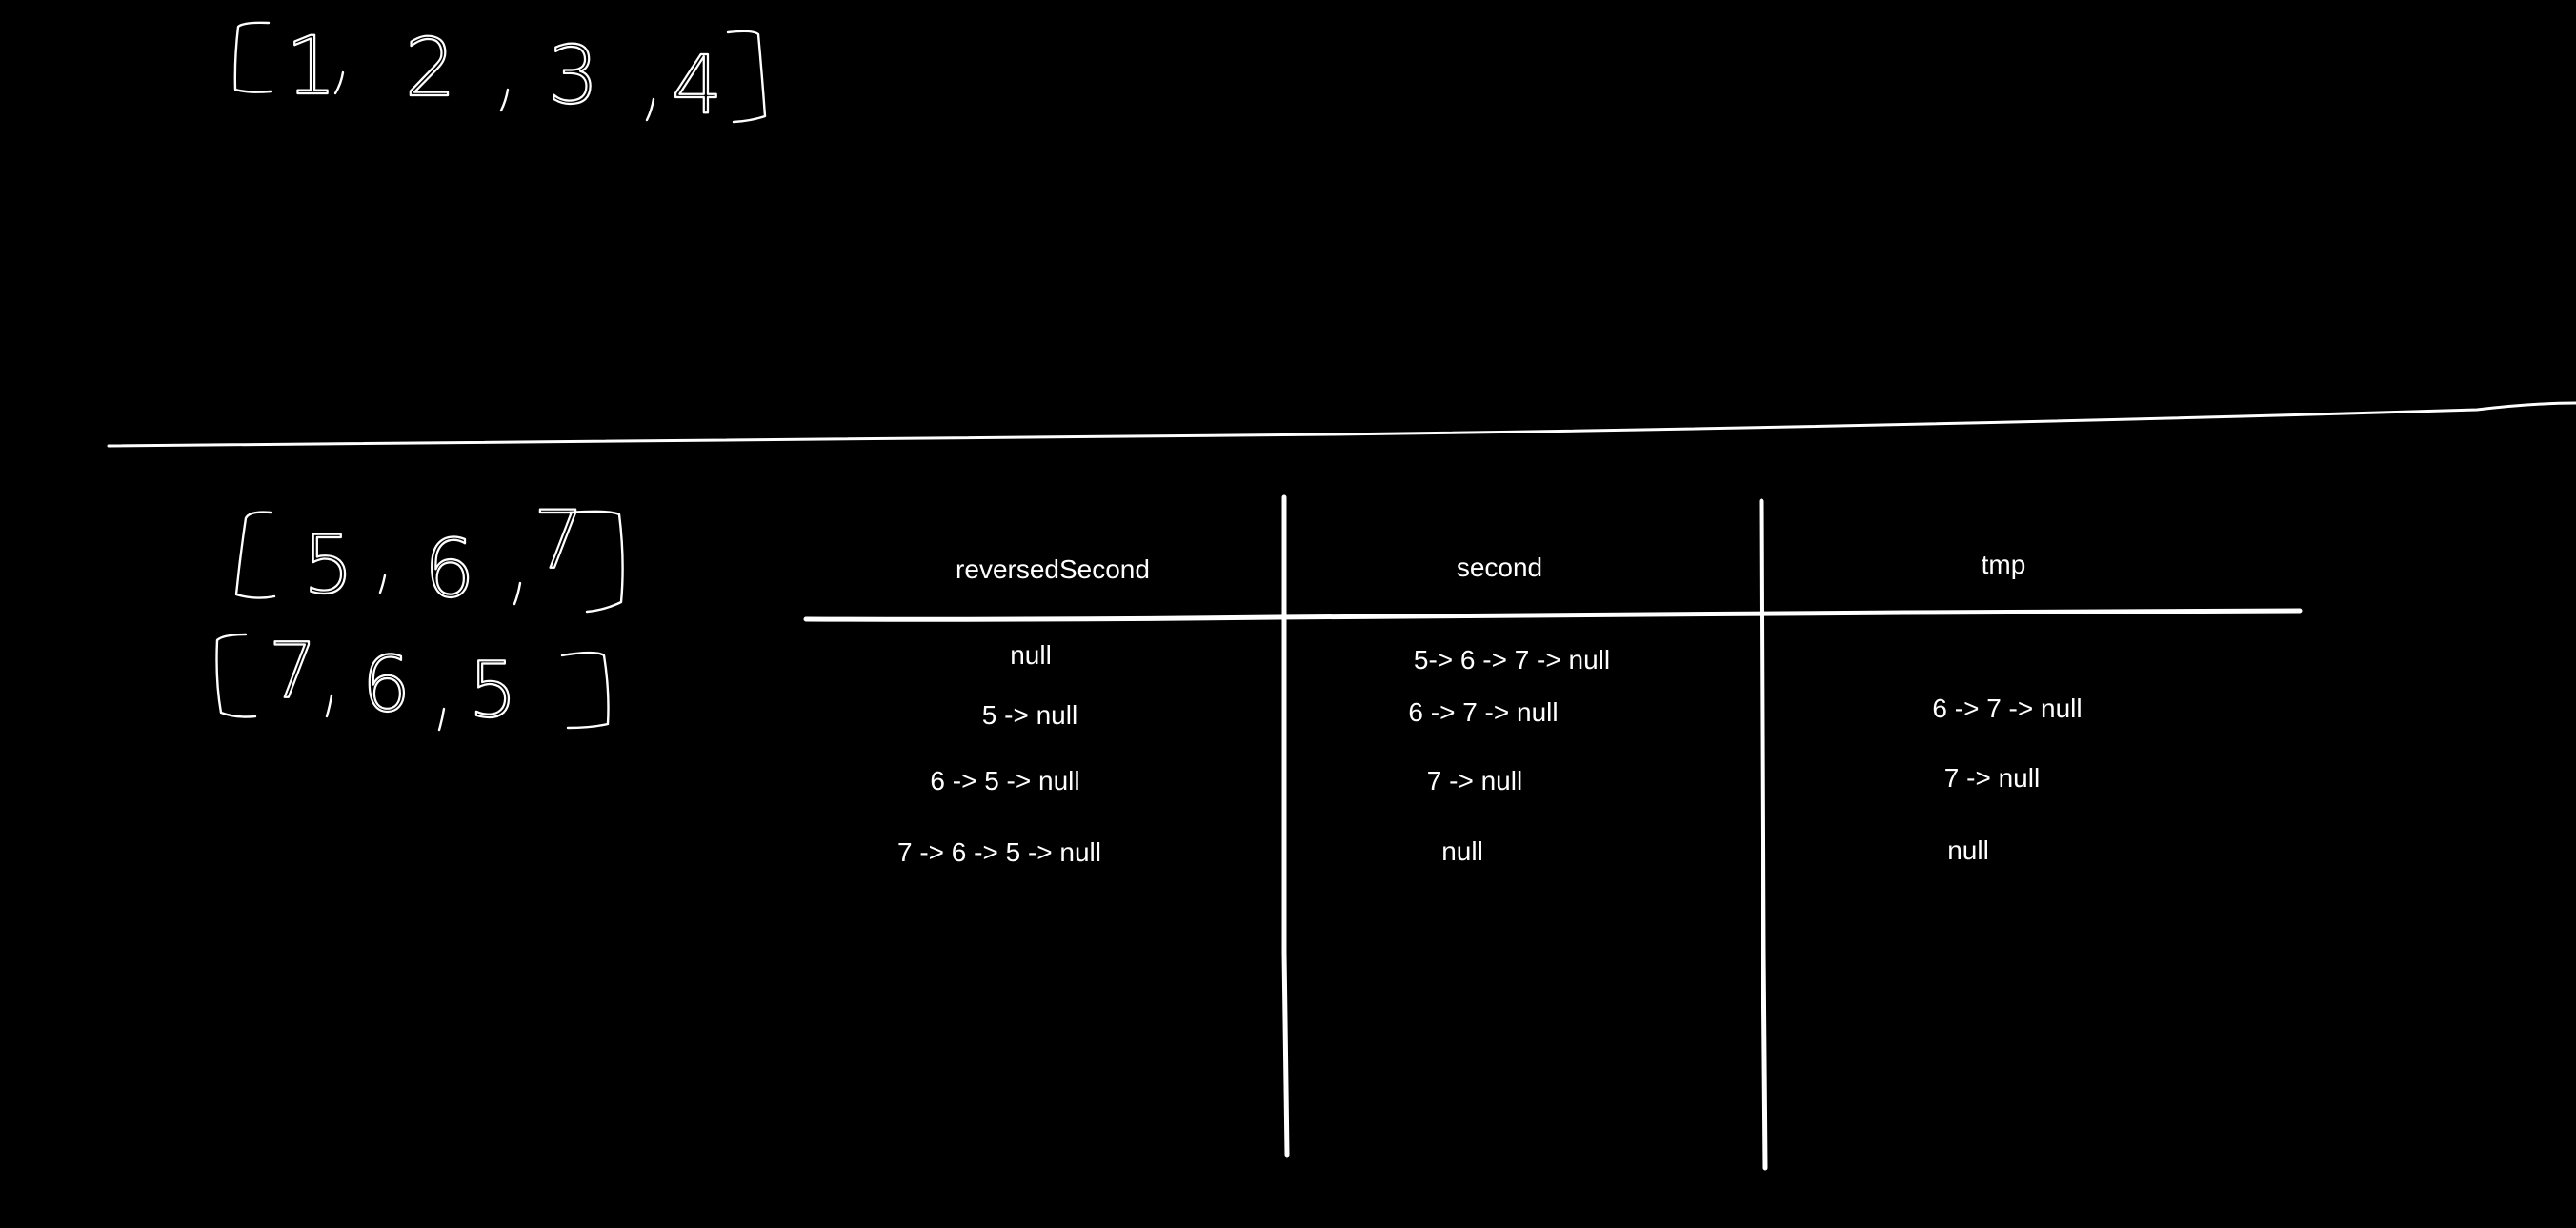 The height and width of the screenshot is (1228, 2576). I want to click on reversed-array-element: 6, so click(386, 684).